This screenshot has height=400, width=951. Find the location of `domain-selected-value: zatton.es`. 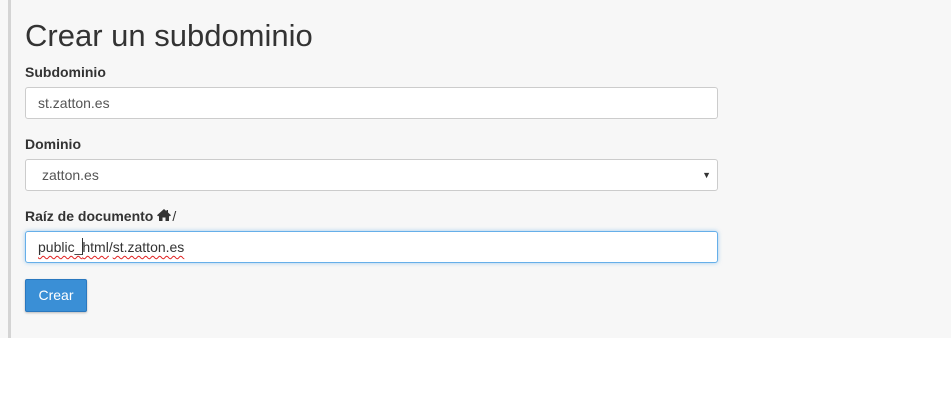

domain-selected-value: zatton.es is located at coordinates (70, 175).